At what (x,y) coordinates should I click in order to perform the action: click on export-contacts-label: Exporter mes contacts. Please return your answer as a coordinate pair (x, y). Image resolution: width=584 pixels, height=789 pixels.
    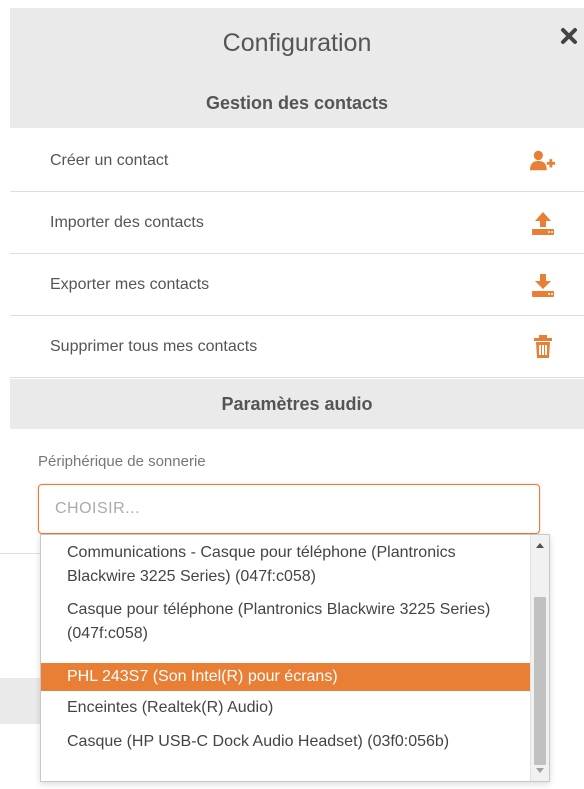
    Looking at the image, I should click on (130, 284).